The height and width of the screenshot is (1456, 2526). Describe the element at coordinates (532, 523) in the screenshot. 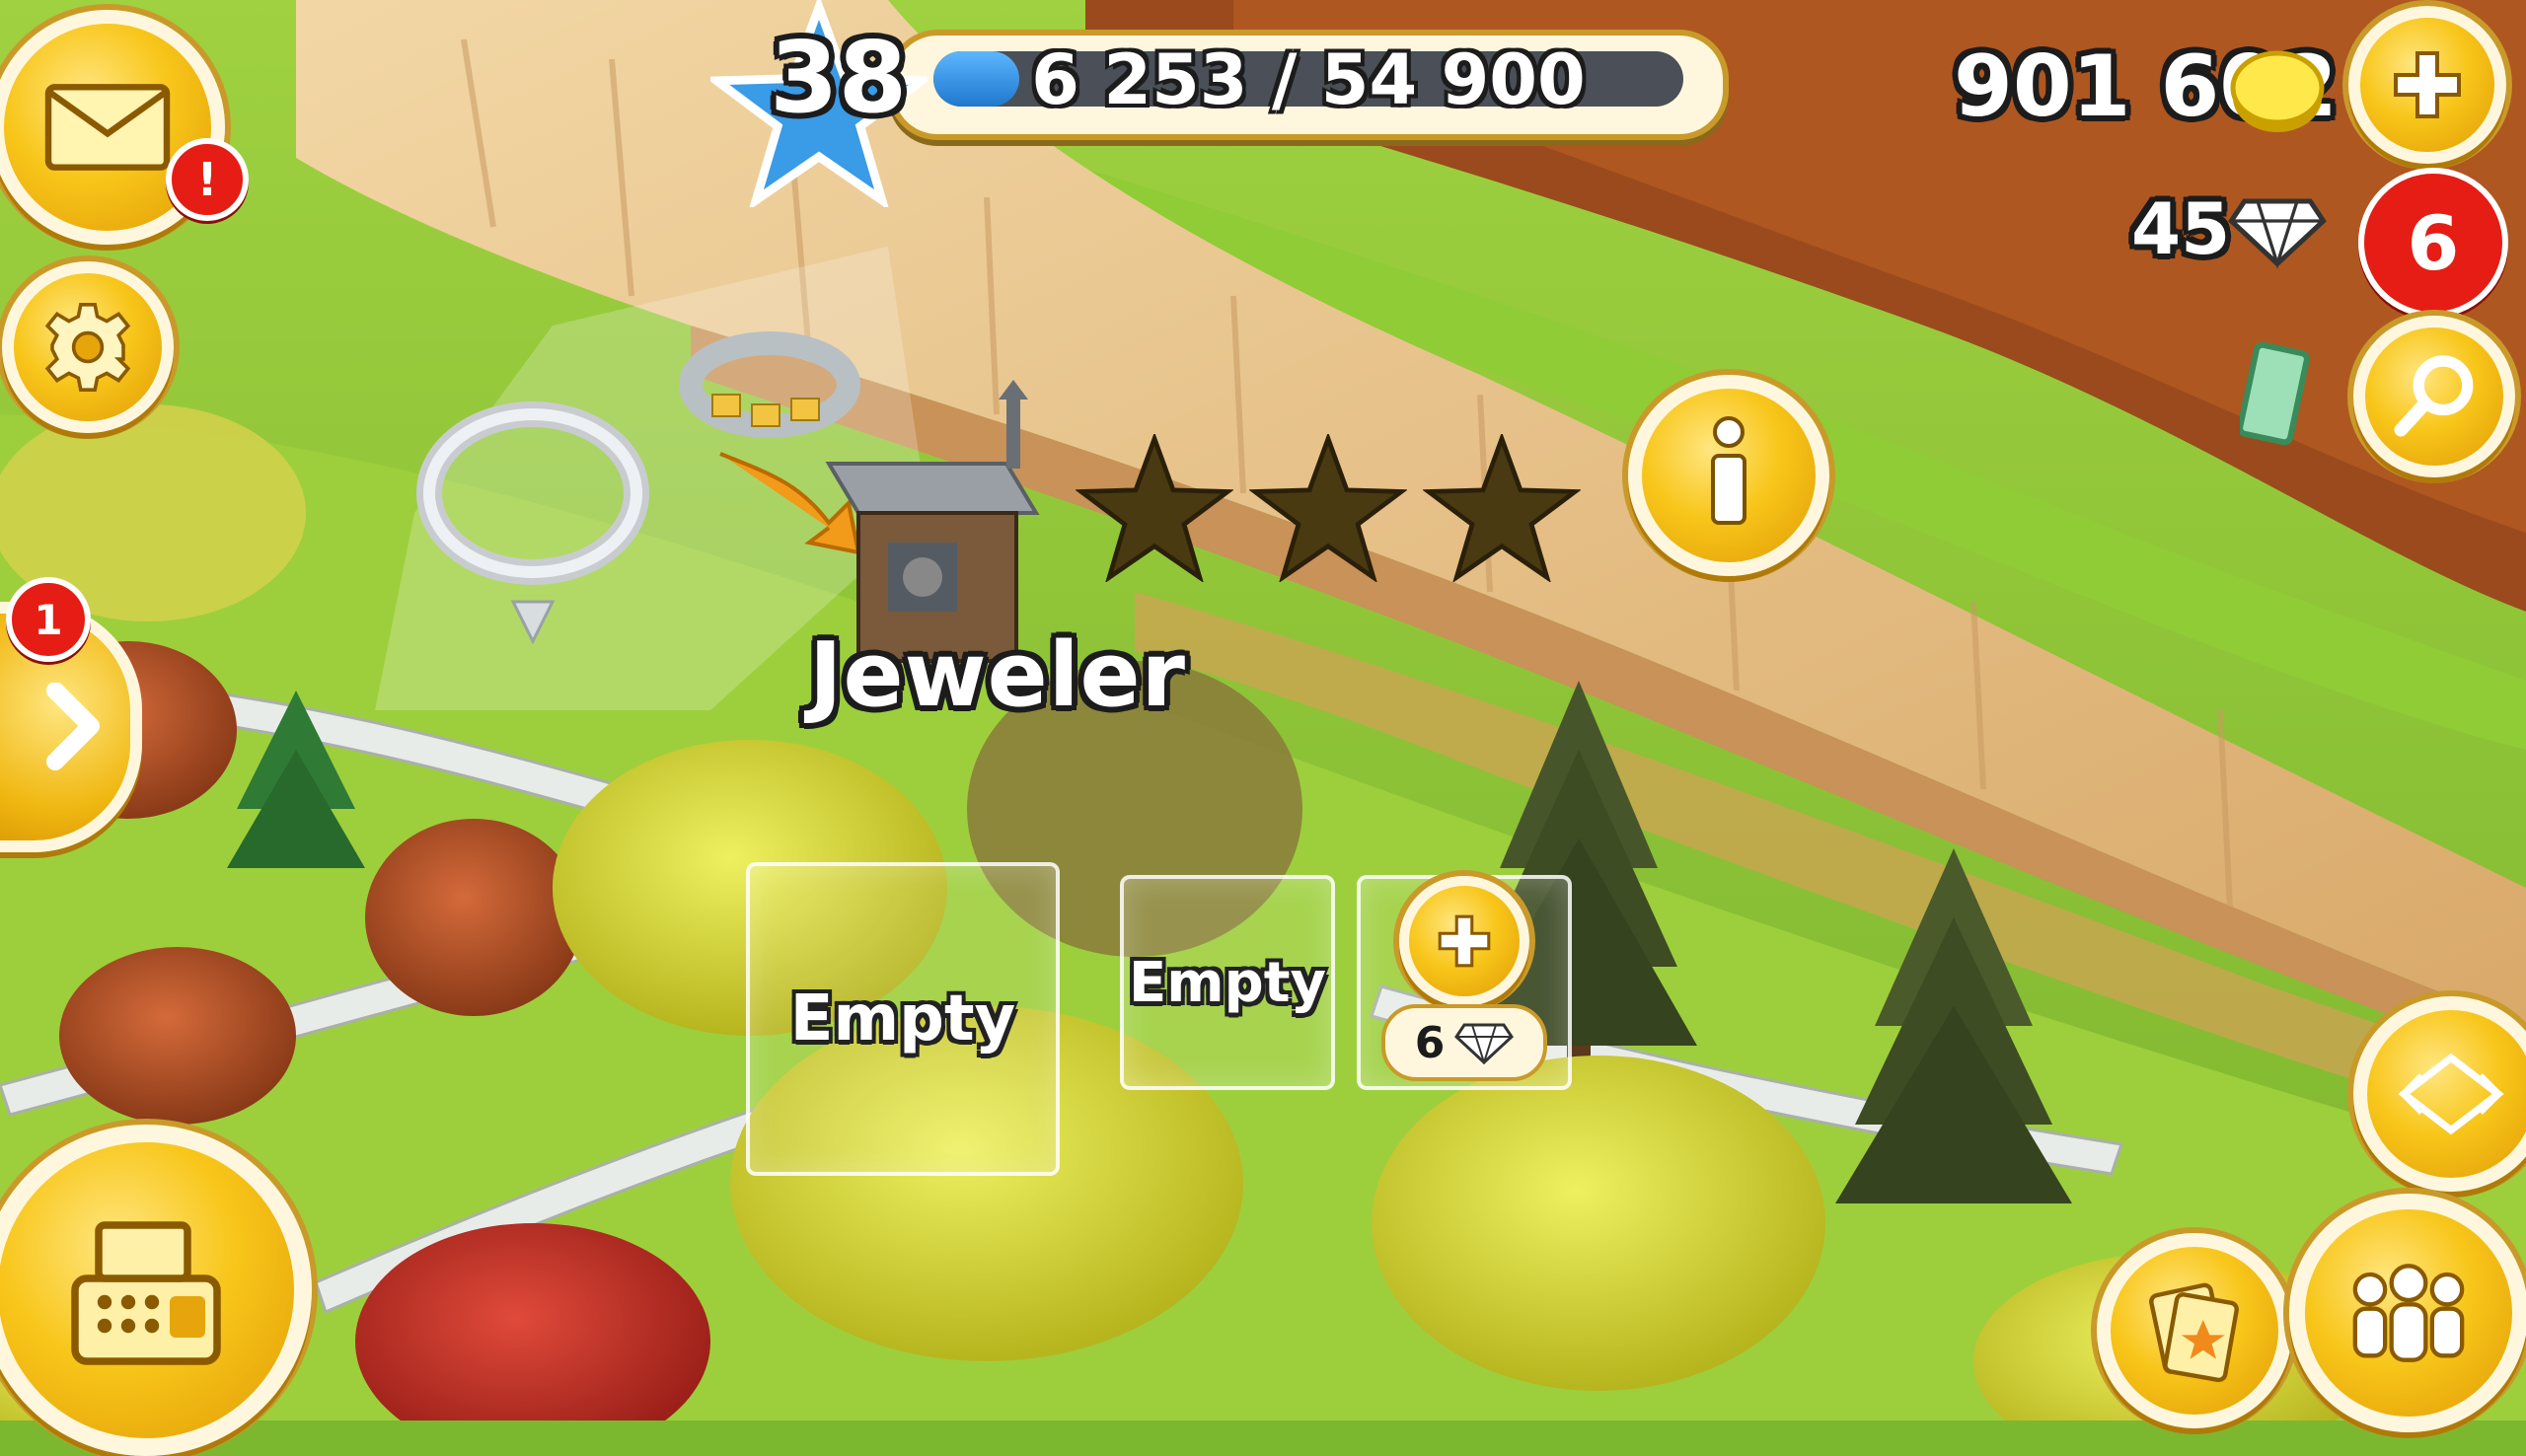

I see `necklace-product-icon` at that location.